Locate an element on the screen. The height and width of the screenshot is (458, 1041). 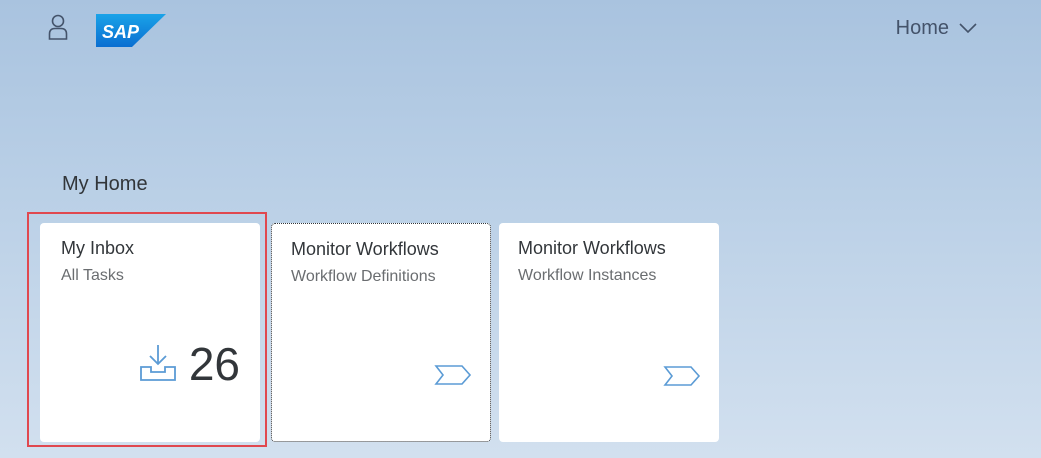
svg-text: SAP is located at coordinates (121, 32).